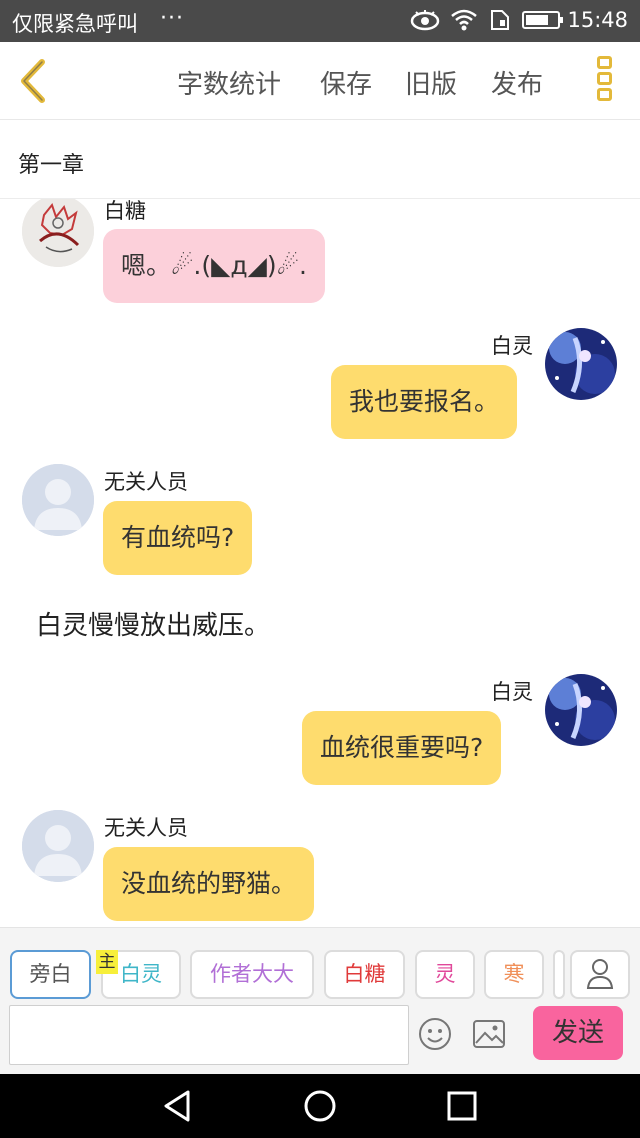 The height and width of the screenshot is (1138, 640). Describe the element at coordinates (559, 974) in the screenshot. I see `role-chip-partial` at that location.